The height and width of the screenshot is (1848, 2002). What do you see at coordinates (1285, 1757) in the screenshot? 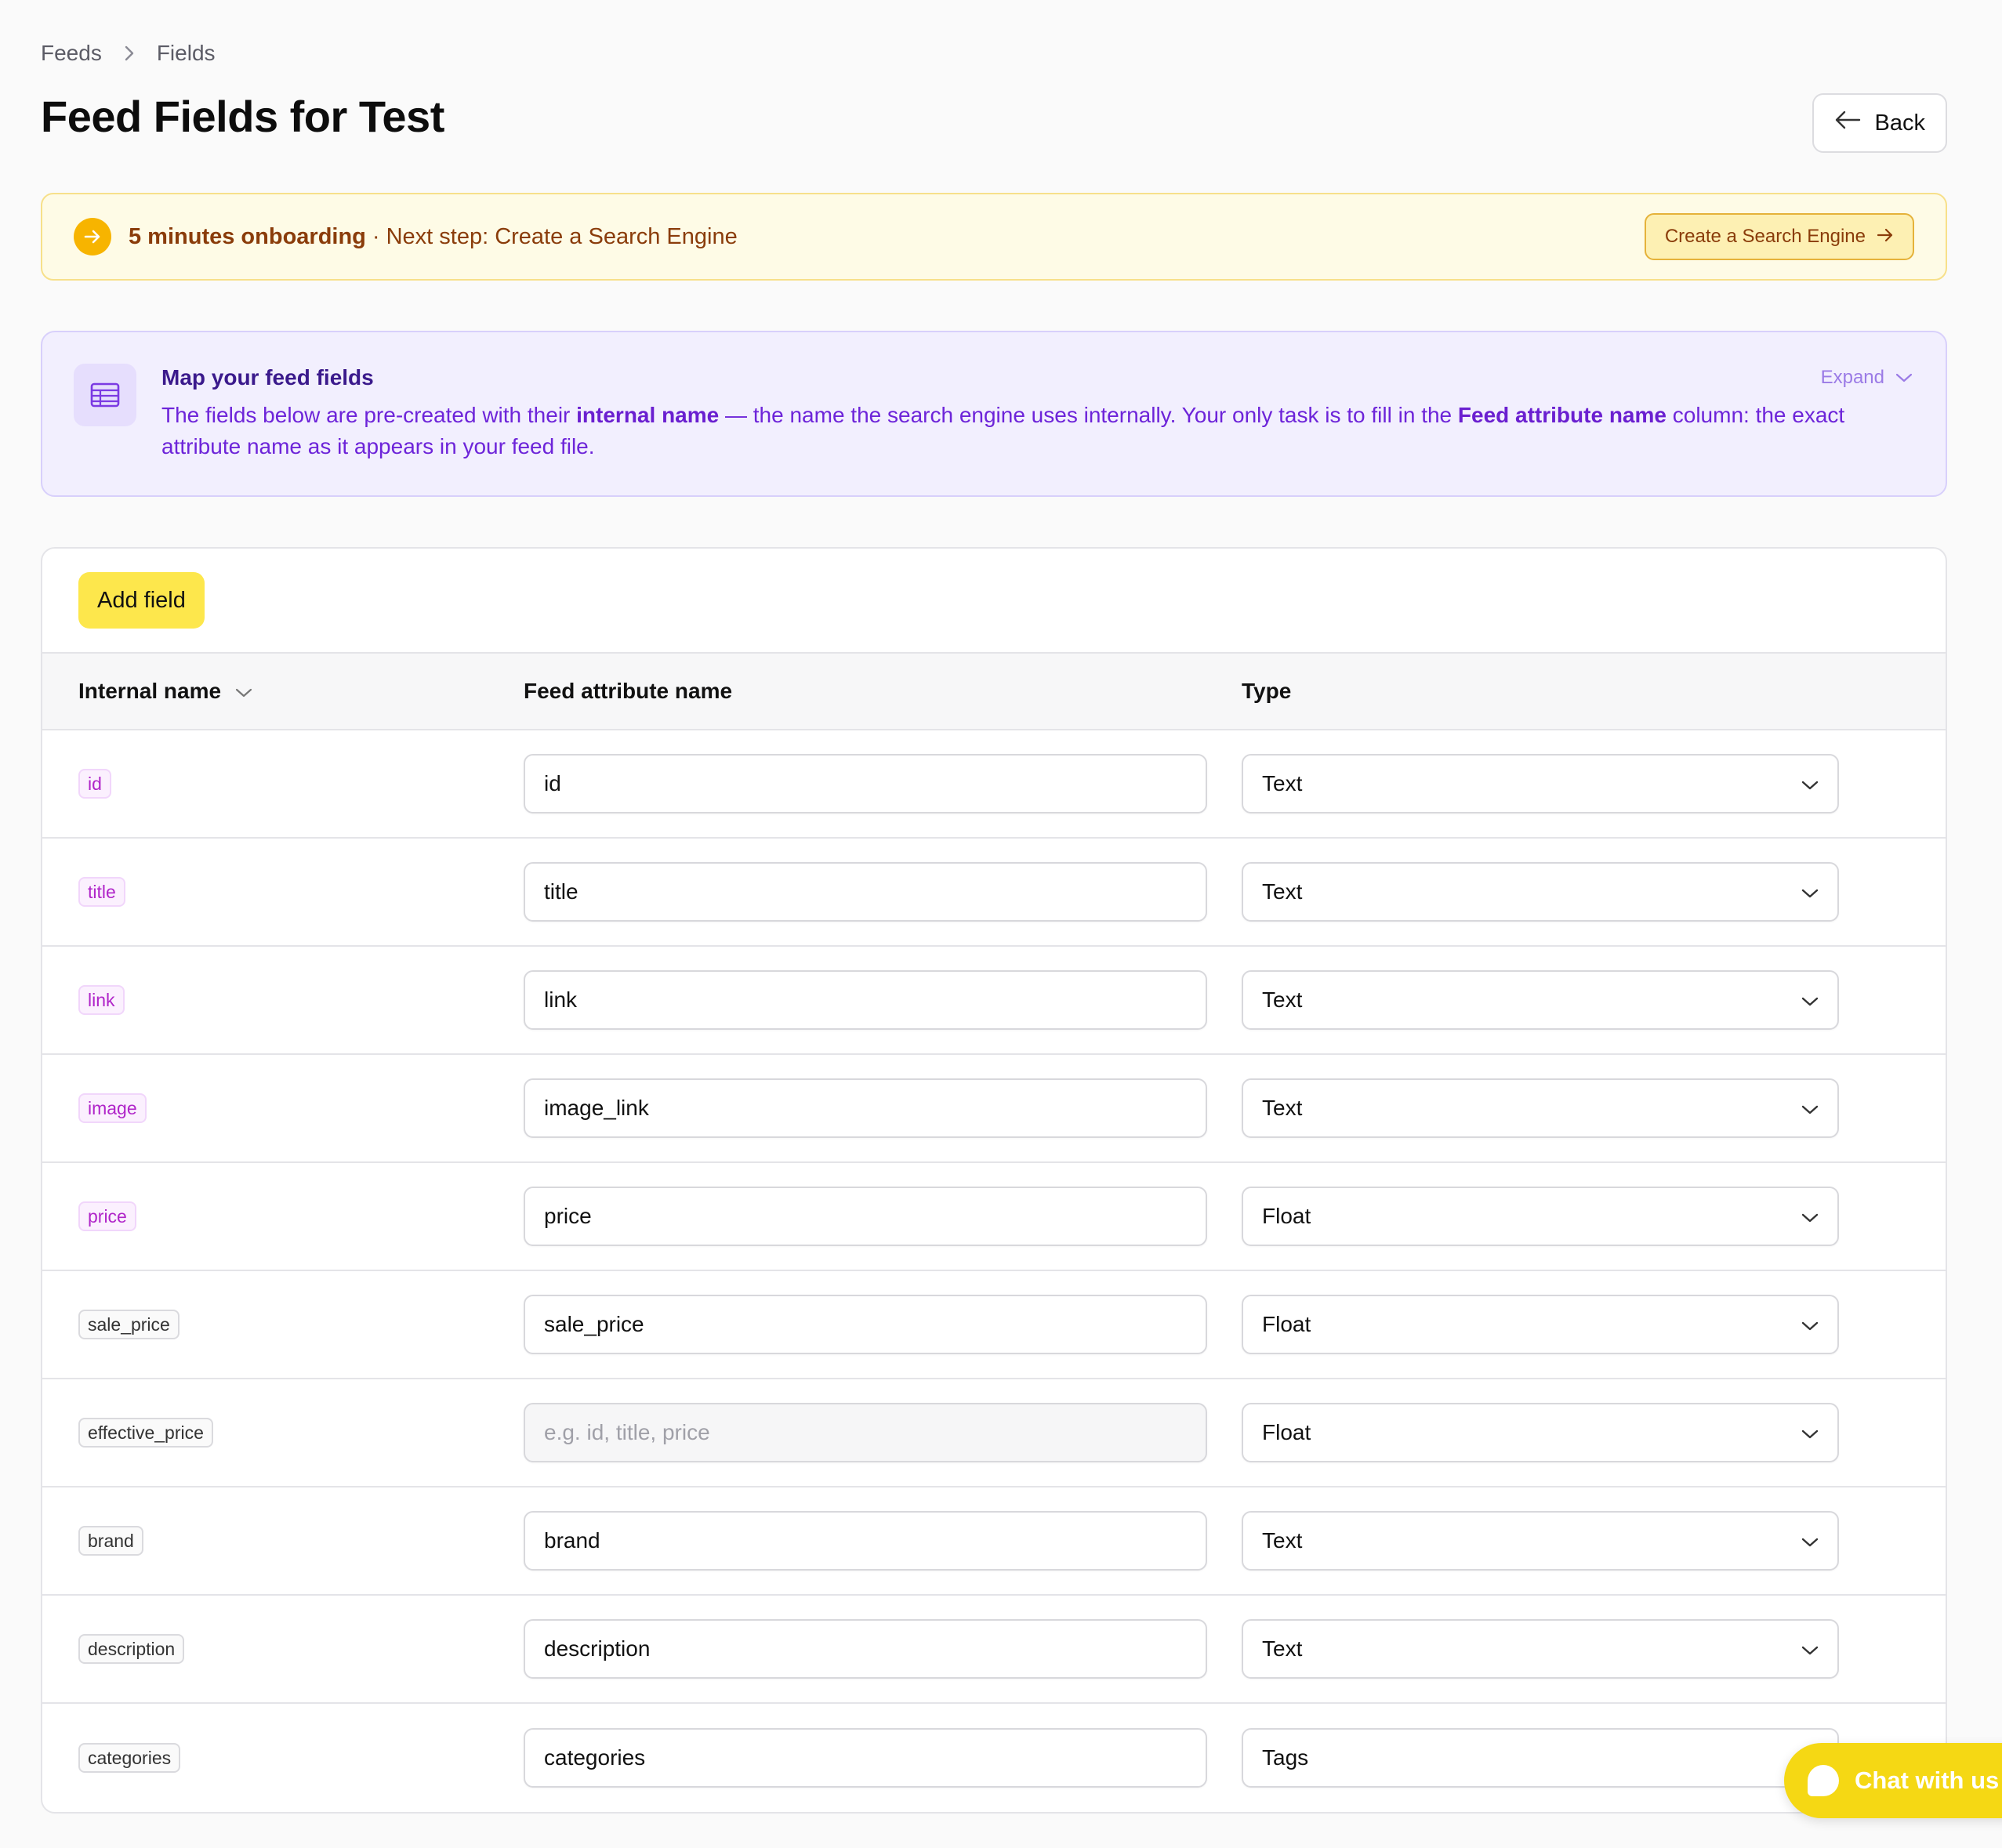
I see `type-select-value: Tags` at bounding box center [1285, 1757].